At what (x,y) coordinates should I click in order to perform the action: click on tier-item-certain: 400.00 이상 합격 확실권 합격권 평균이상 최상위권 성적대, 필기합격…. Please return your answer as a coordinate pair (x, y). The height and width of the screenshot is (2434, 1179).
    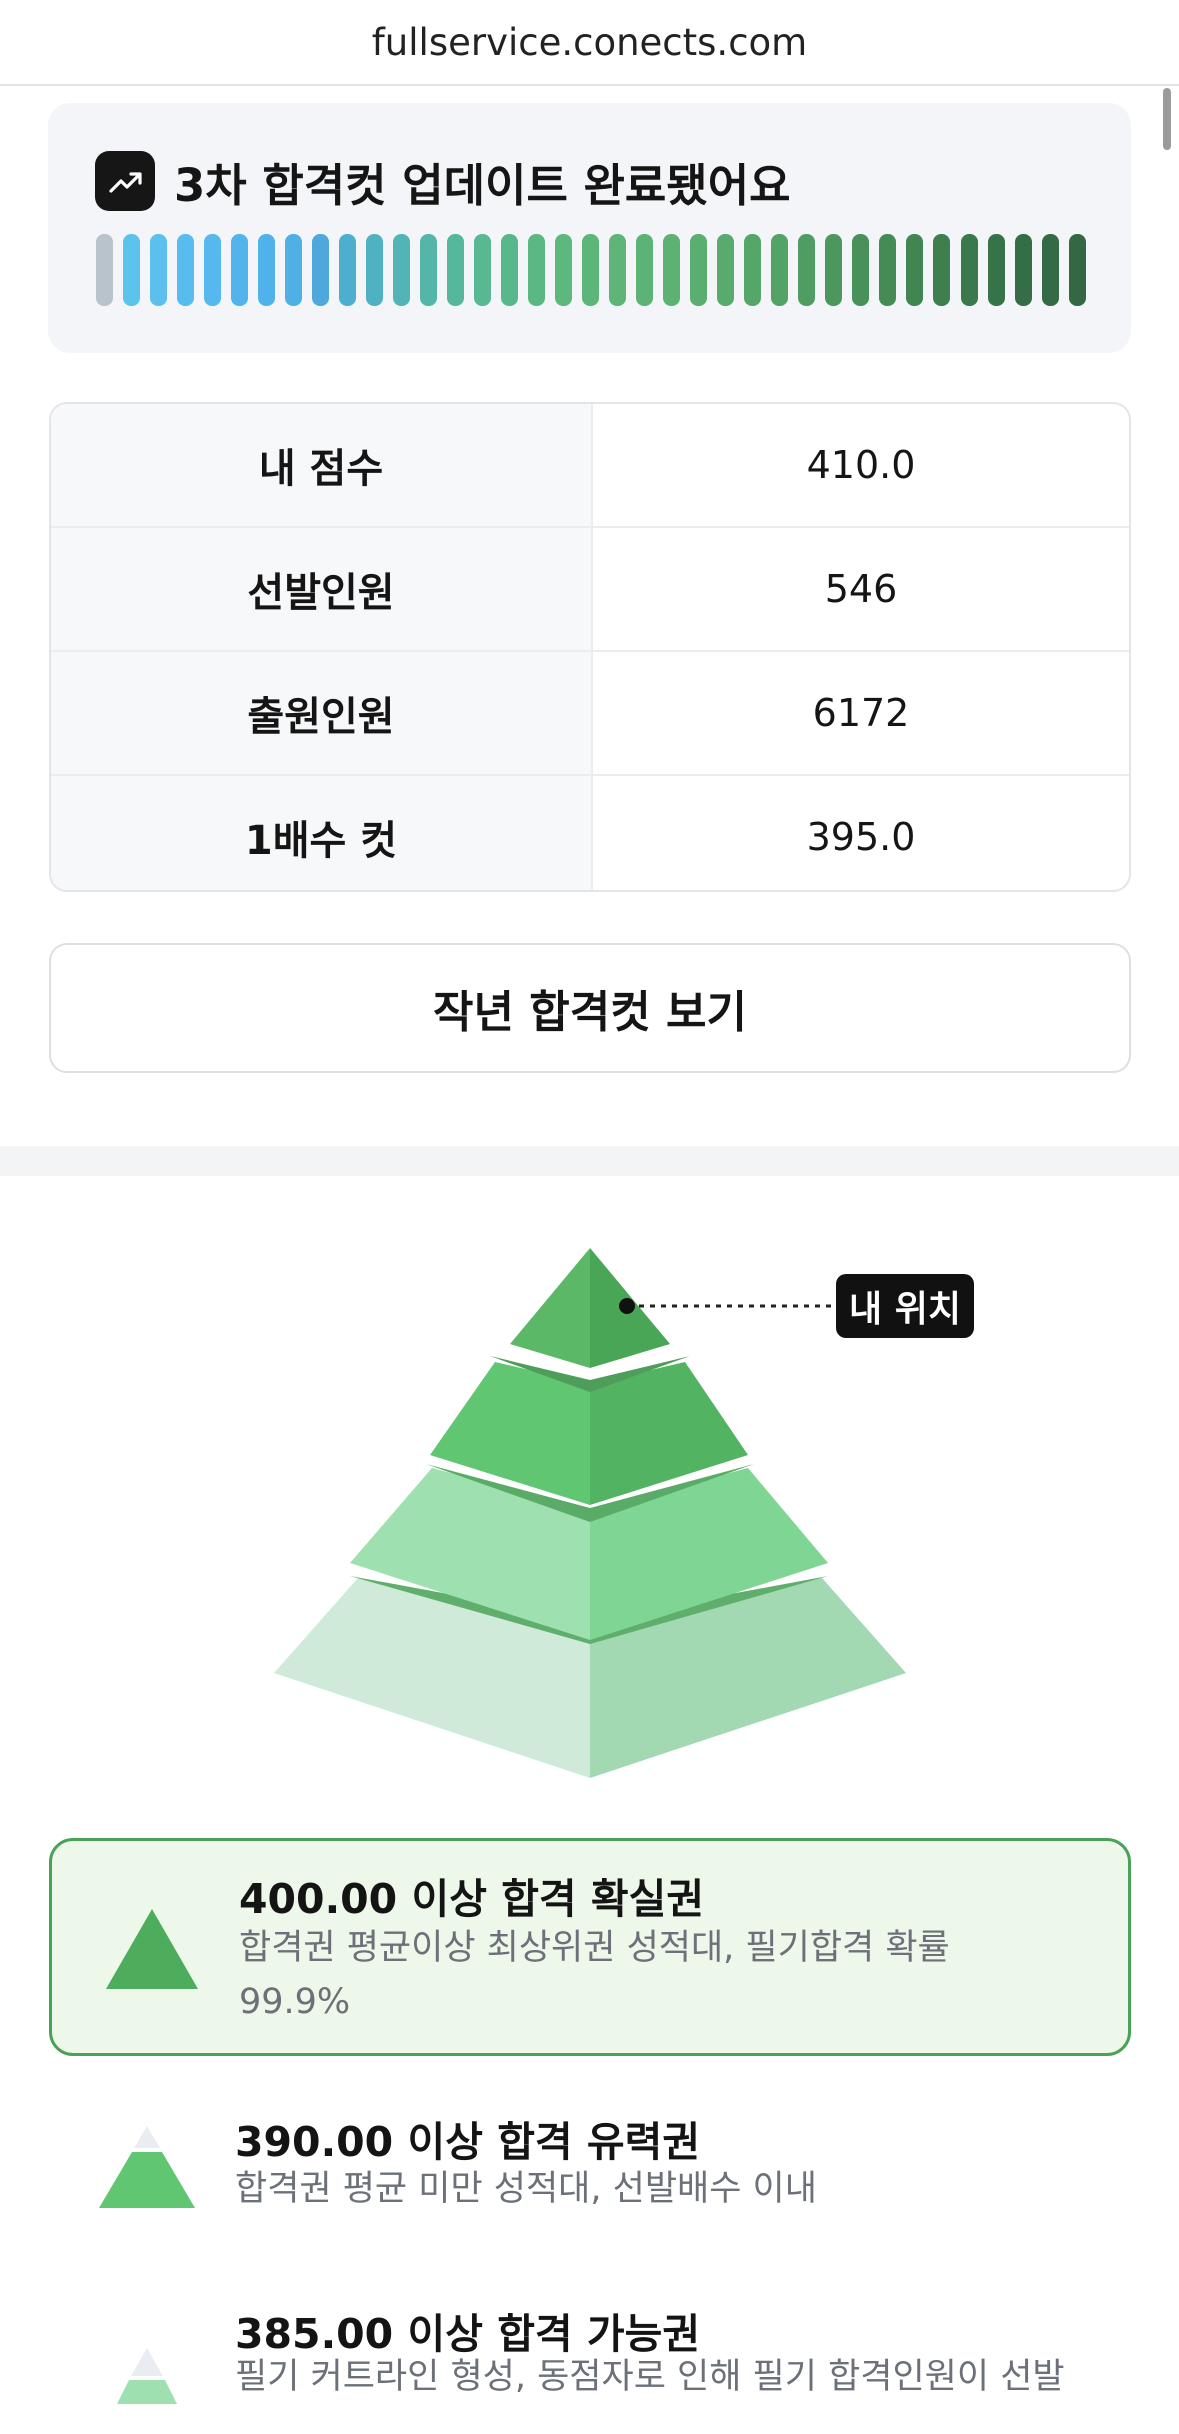
    Looking at the image, I should click on (590, 1947).